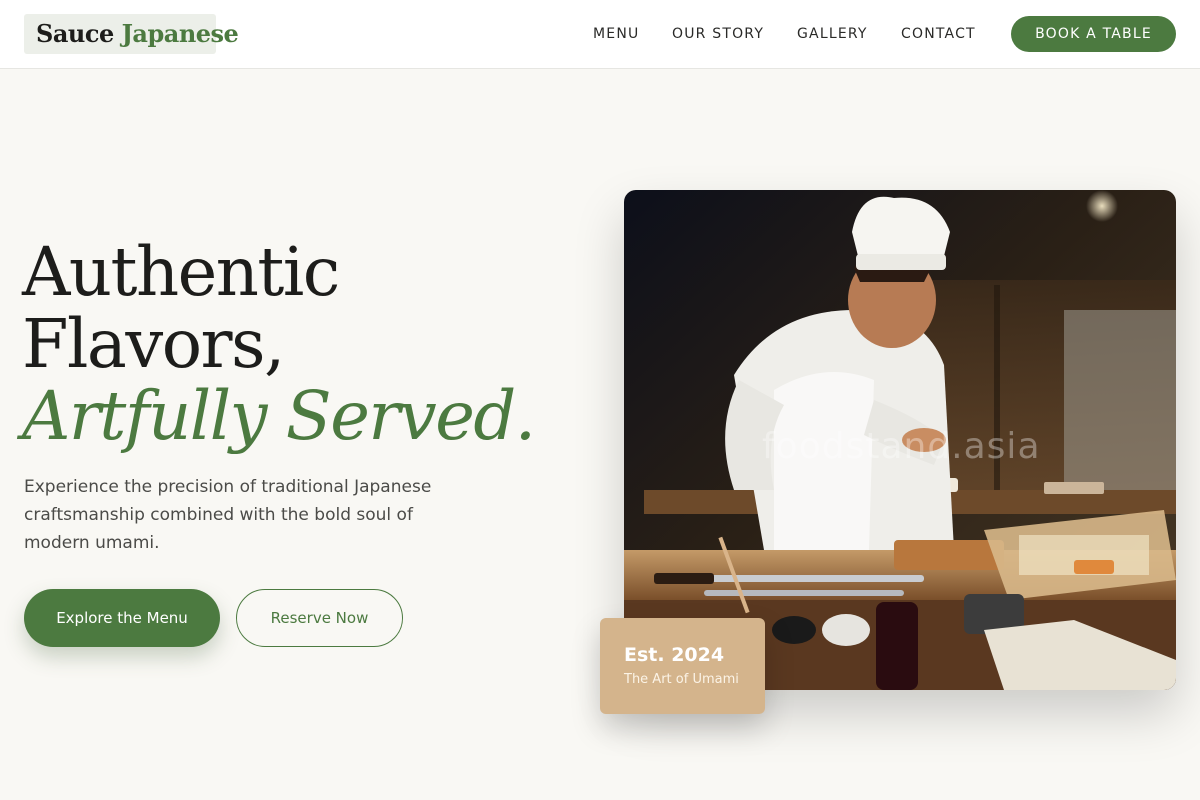 The width and height of the screenshot is (1200, 800). What do you see at coordinates (938, 34) in the screenshot?
I see `nav-link-contact: CONTACT` at bounding box center [938, 34].